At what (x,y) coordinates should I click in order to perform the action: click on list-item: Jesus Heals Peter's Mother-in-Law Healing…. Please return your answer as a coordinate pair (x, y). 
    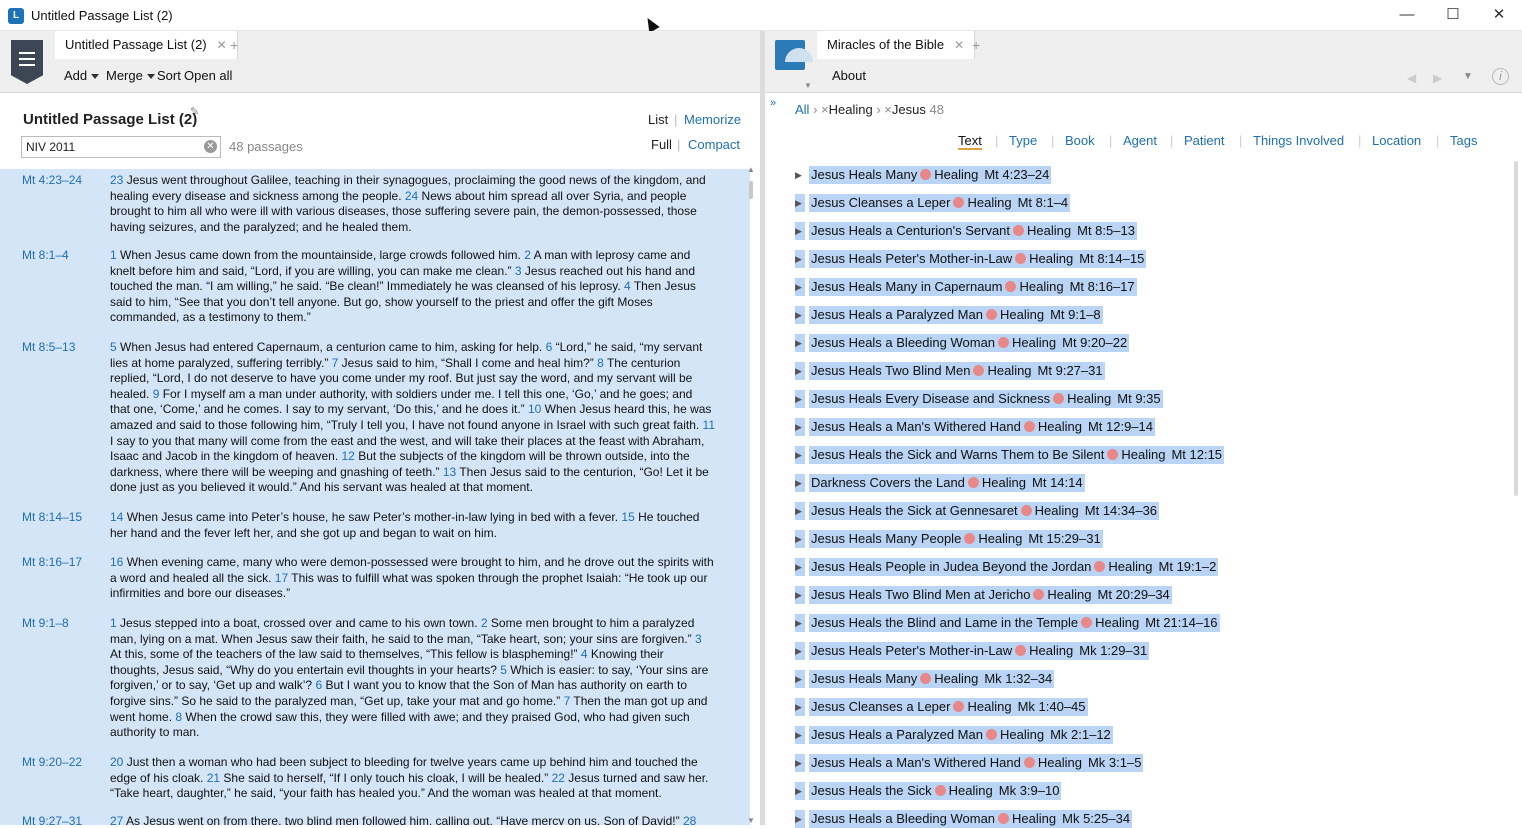
    Looking at the image, I should click on (978, 259).